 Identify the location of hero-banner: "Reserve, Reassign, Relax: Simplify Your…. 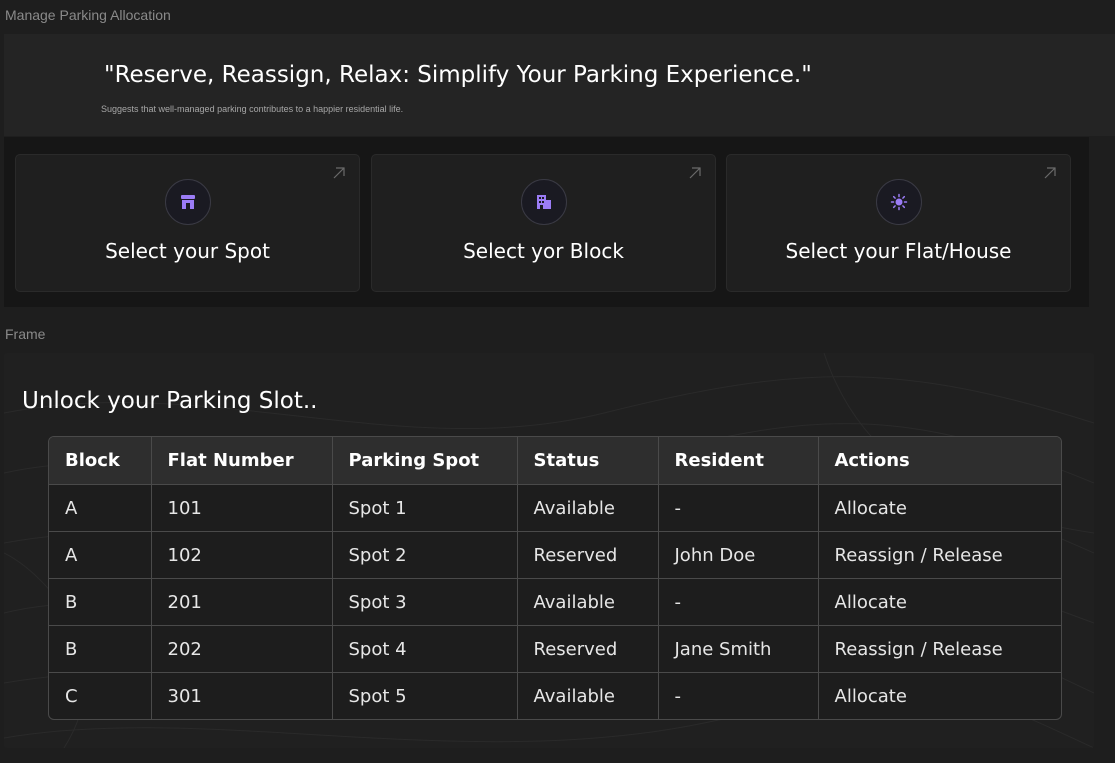
(559, 85).